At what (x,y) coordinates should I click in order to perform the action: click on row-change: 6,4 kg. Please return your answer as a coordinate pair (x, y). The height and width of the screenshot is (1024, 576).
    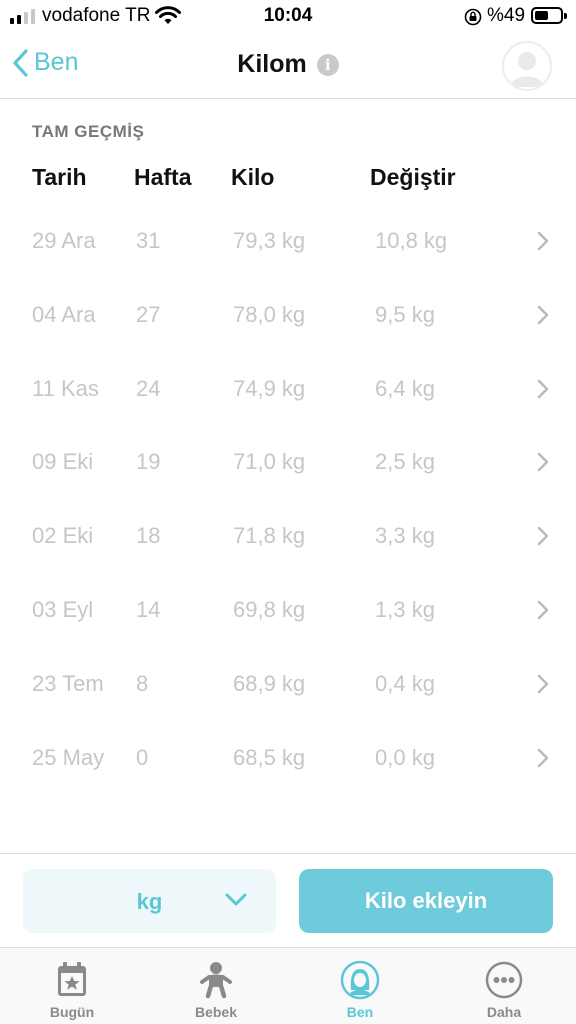
    Looking at the image, I should click on (405, 388).